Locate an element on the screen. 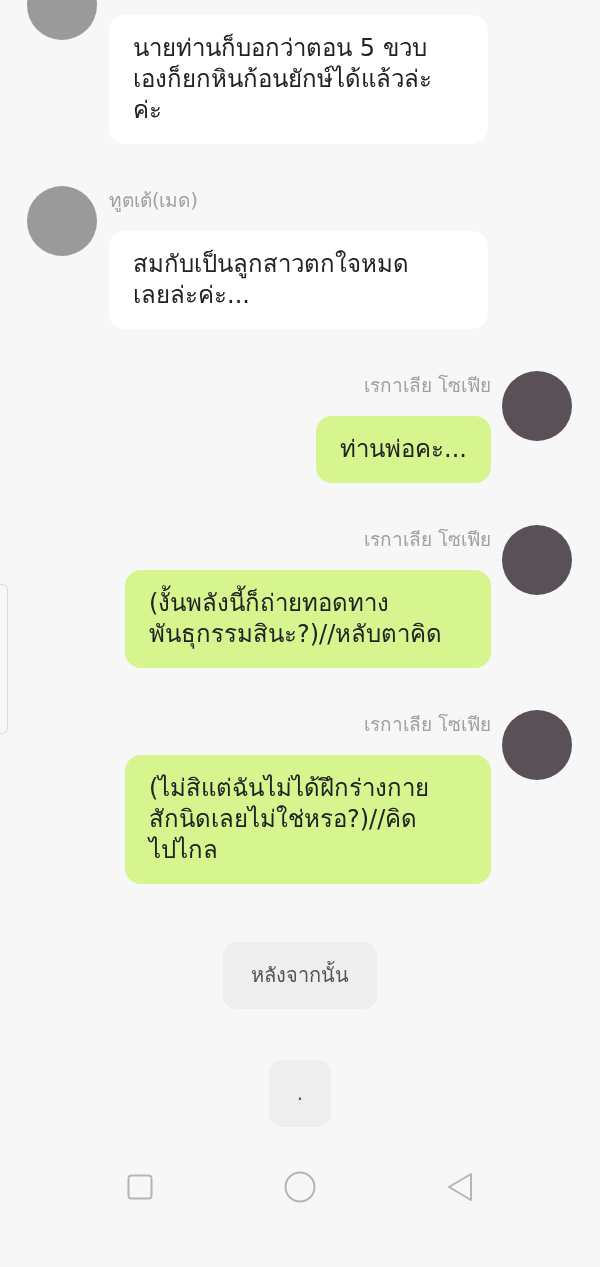  message-bubble: (งั้นพลังนี้ก็ถ่ายทอดทาง พันธุกรรมสินะ?)//หลับตาคิด is located at coordinates (308, 619).